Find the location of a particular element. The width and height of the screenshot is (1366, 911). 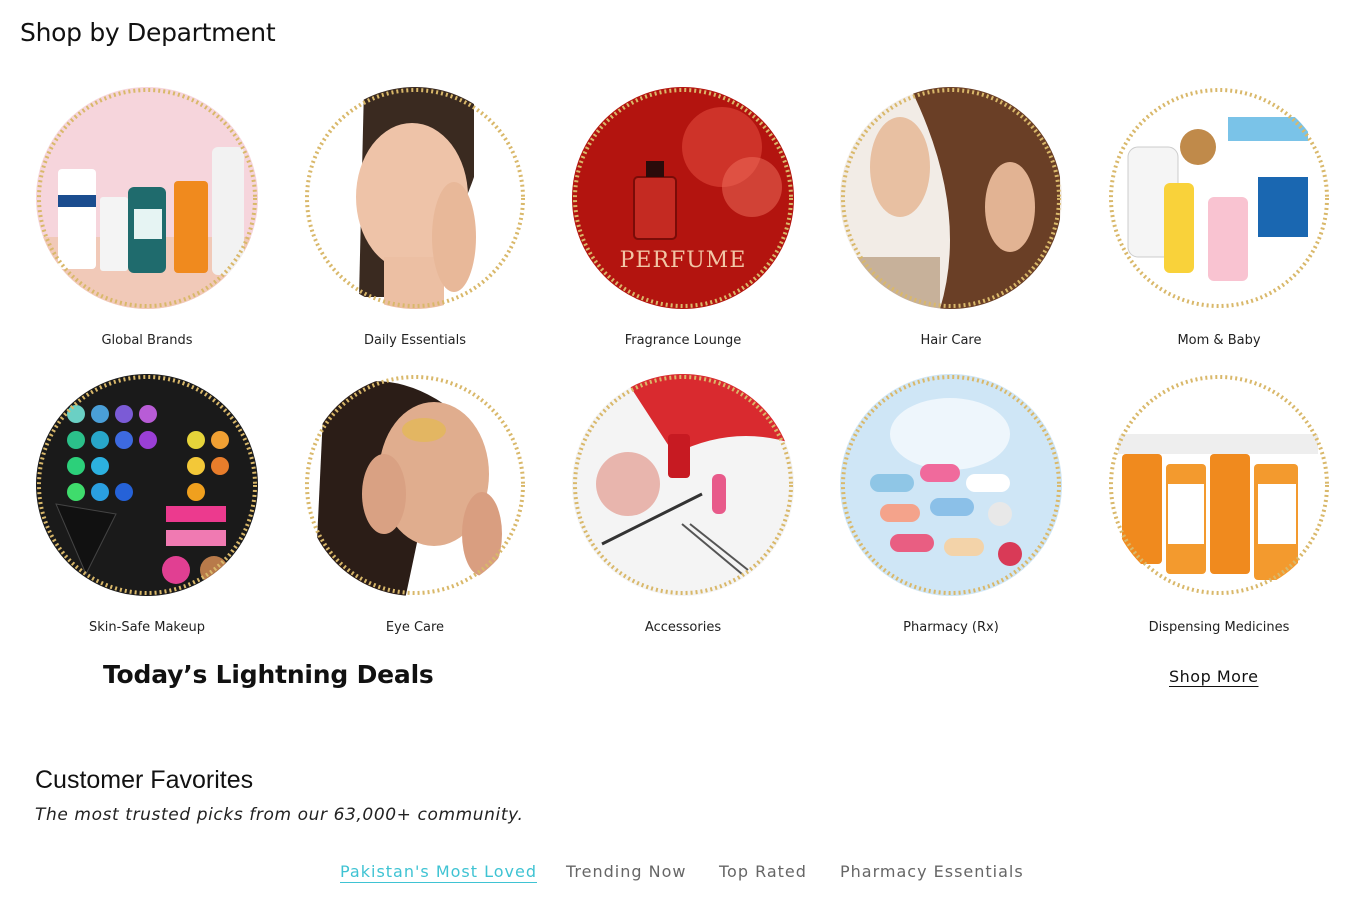

tab-pharmacy-essentials: Pharmacy Essentials is located at coordinates (932, 871).